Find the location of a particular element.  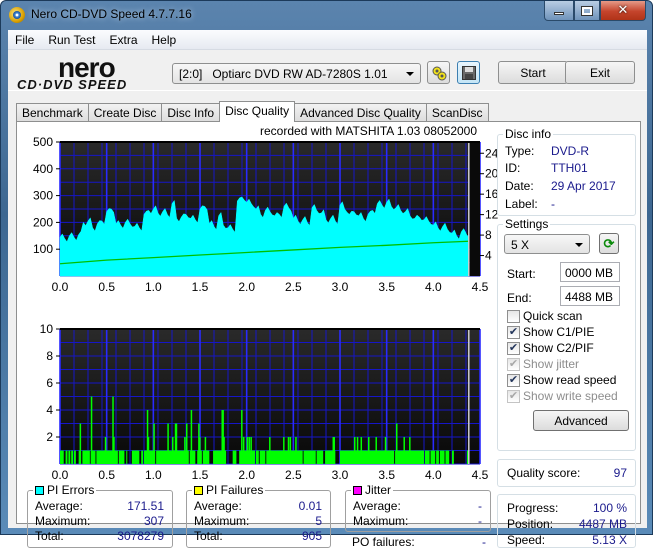

exit-button: Exit is located at coordinates (600, 72).